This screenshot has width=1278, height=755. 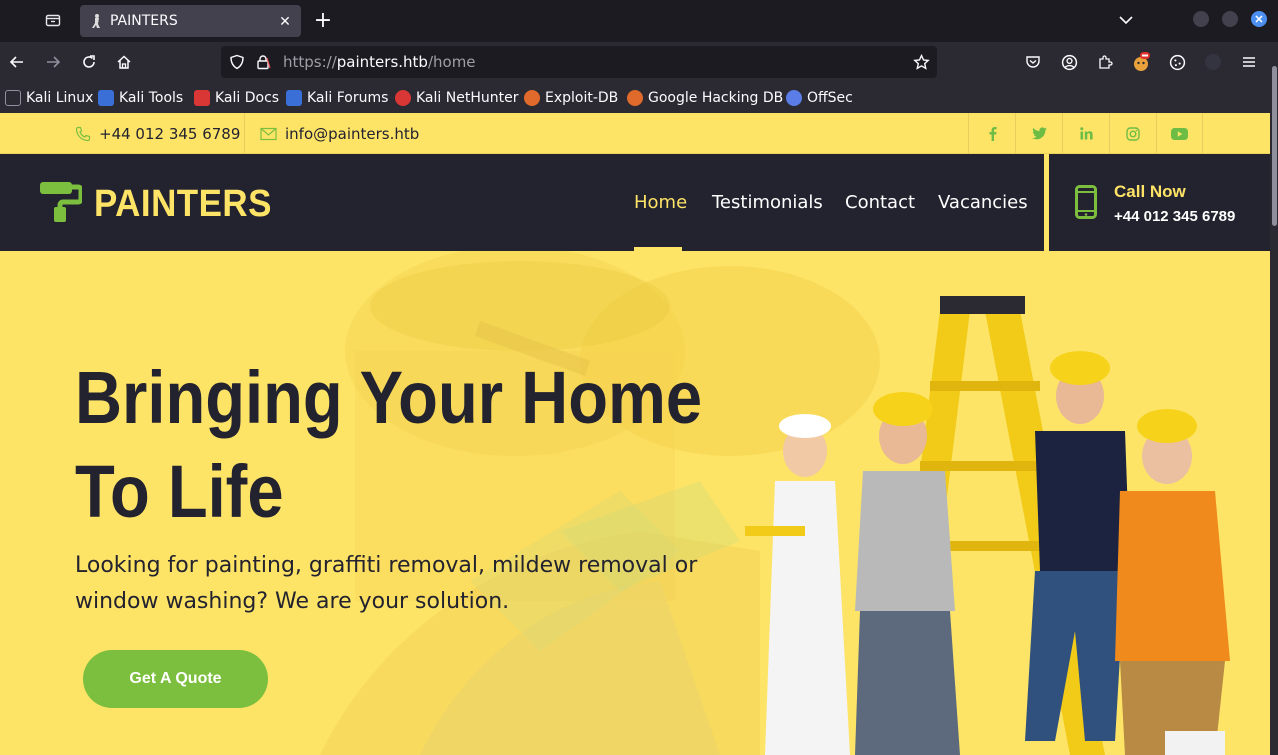 What do you see at coordinates (237, 62) in the screenshot?
I see `tracking-shield-icon` at bounding box center [237, 62].